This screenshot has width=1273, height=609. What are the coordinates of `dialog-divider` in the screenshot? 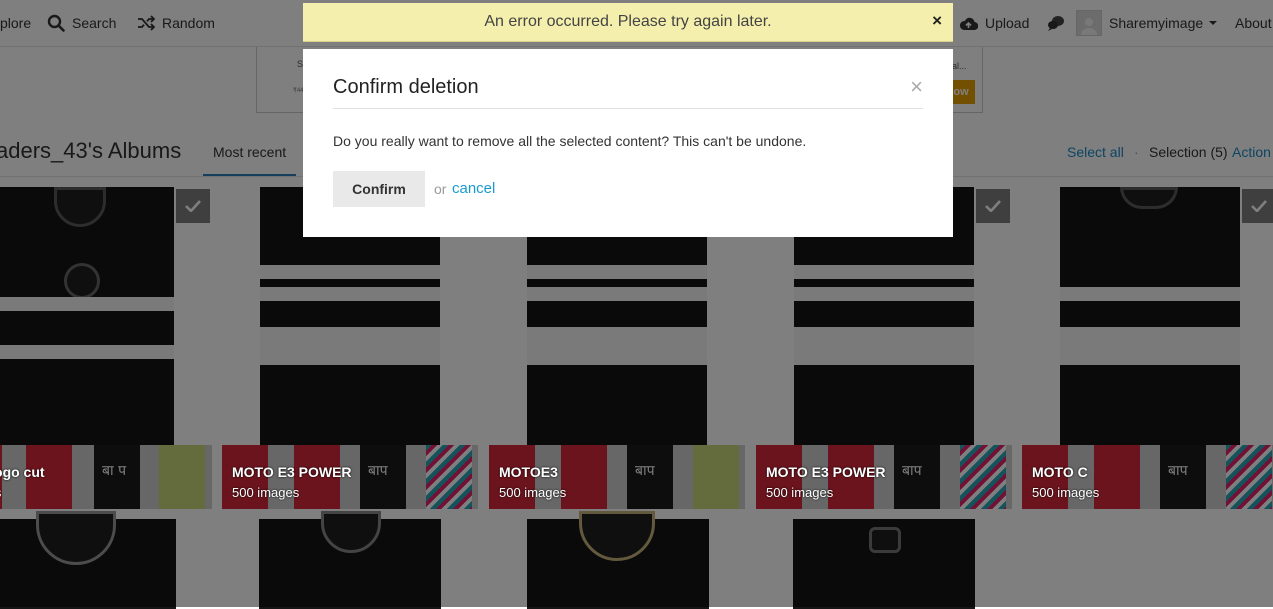 It's located at (628, 108).